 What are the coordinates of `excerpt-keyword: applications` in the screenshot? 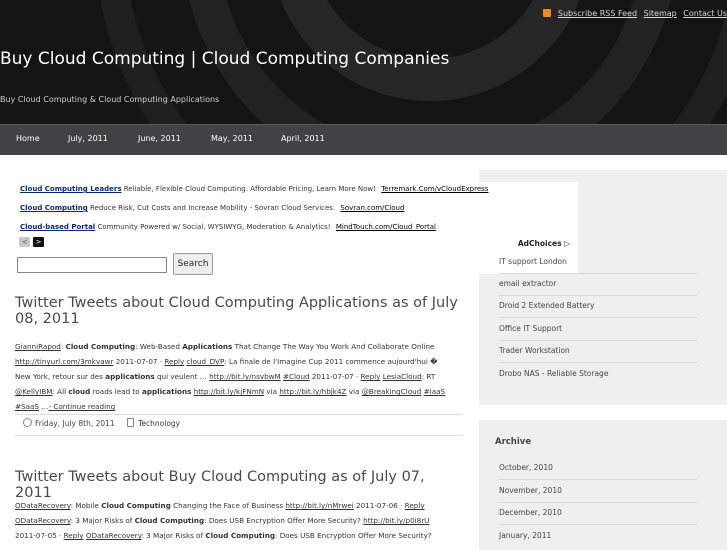 It's located at (130, 376).